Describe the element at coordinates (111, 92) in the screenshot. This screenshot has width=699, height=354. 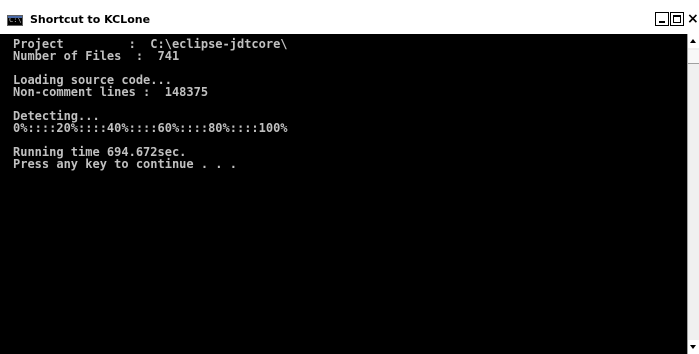
I see `console-line: Non-comment lines : 148375` at that location.